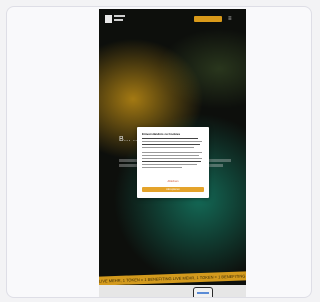 The image size is (320, 302). I want to click on phone-illustration, so click(203, 292).